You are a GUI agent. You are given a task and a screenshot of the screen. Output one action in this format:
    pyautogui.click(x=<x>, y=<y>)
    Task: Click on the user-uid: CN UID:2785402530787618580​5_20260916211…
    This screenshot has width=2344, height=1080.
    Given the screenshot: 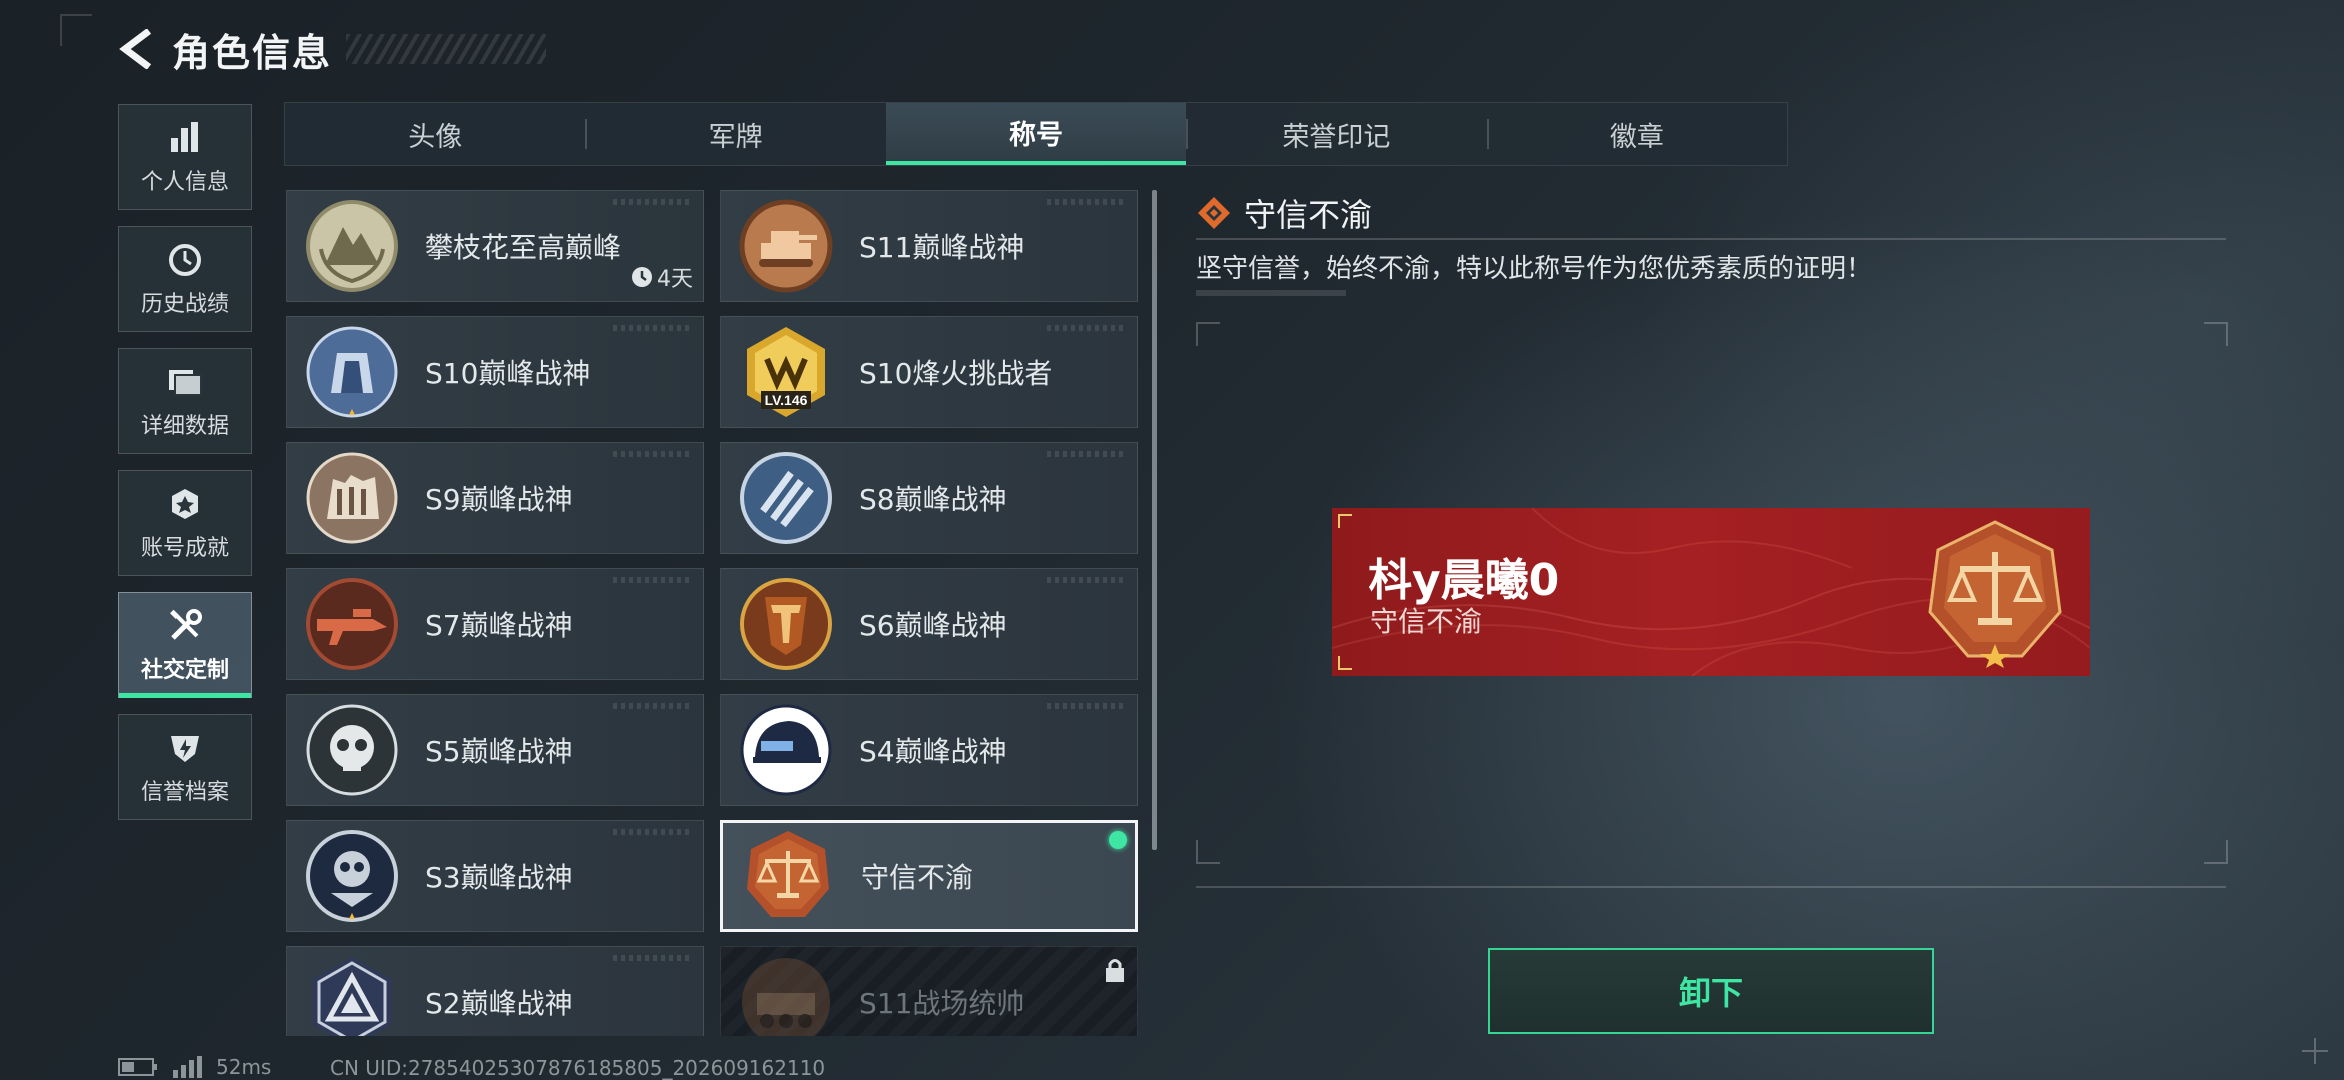 What is the action you would take?
    pyautogui.click(x=578, y=1068)
    